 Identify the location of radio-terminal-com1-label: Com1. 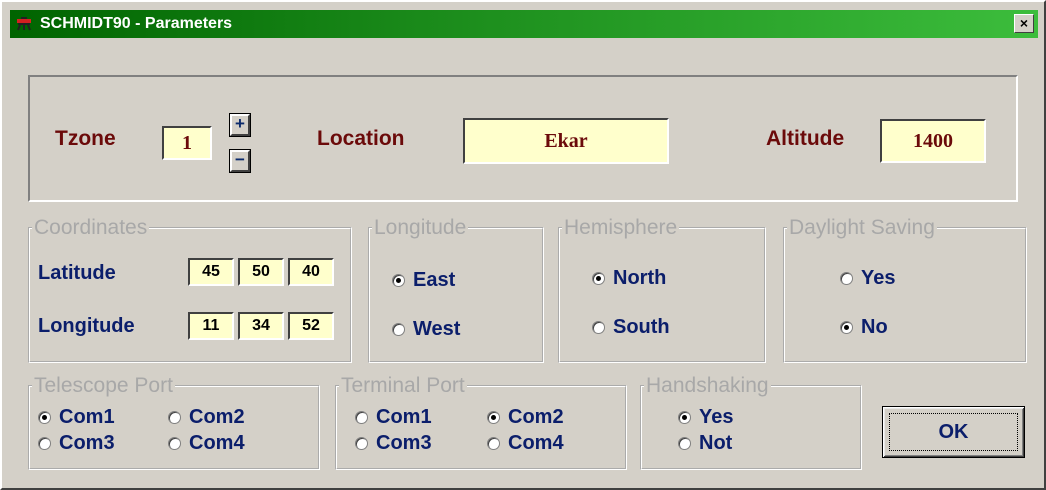
(404, 417).